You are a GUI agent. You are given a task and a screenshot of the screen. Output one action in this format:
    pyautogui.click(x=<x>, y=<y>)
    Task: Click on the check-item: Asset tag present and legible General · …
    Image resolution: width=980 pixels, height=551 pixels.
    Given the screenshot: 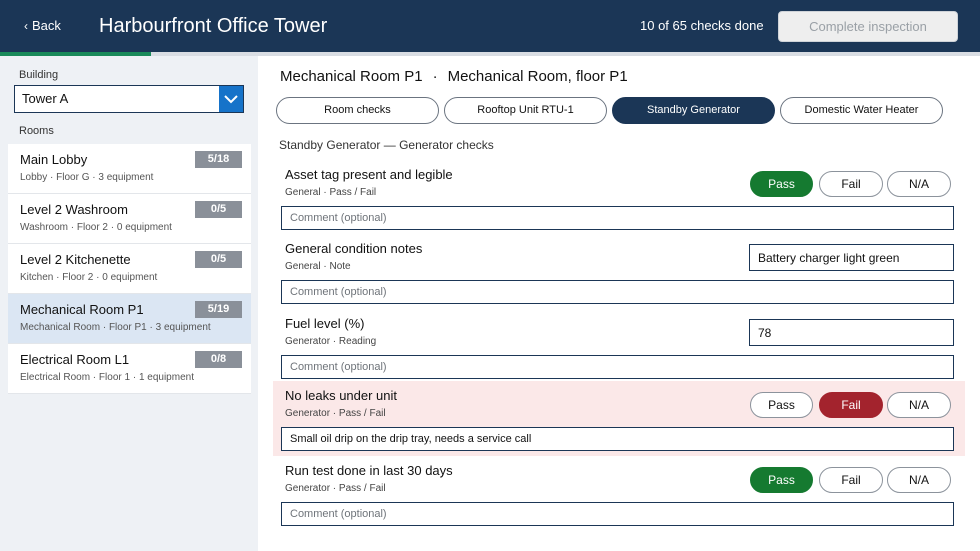 What is the action you would take?
    pyautogui.click(x=619, y=197)
    